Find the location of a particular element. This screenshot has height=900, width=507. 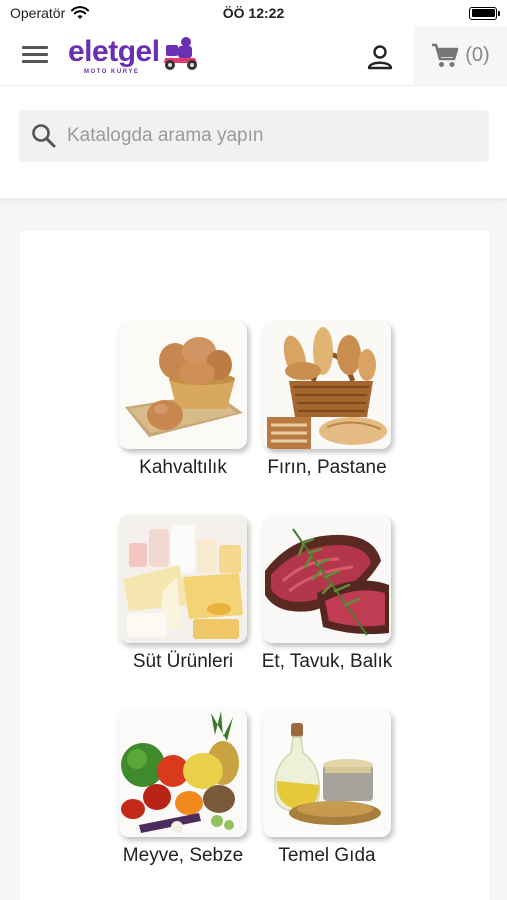

category-label: Meyve, Sebze is located at coordinates (183, 855).